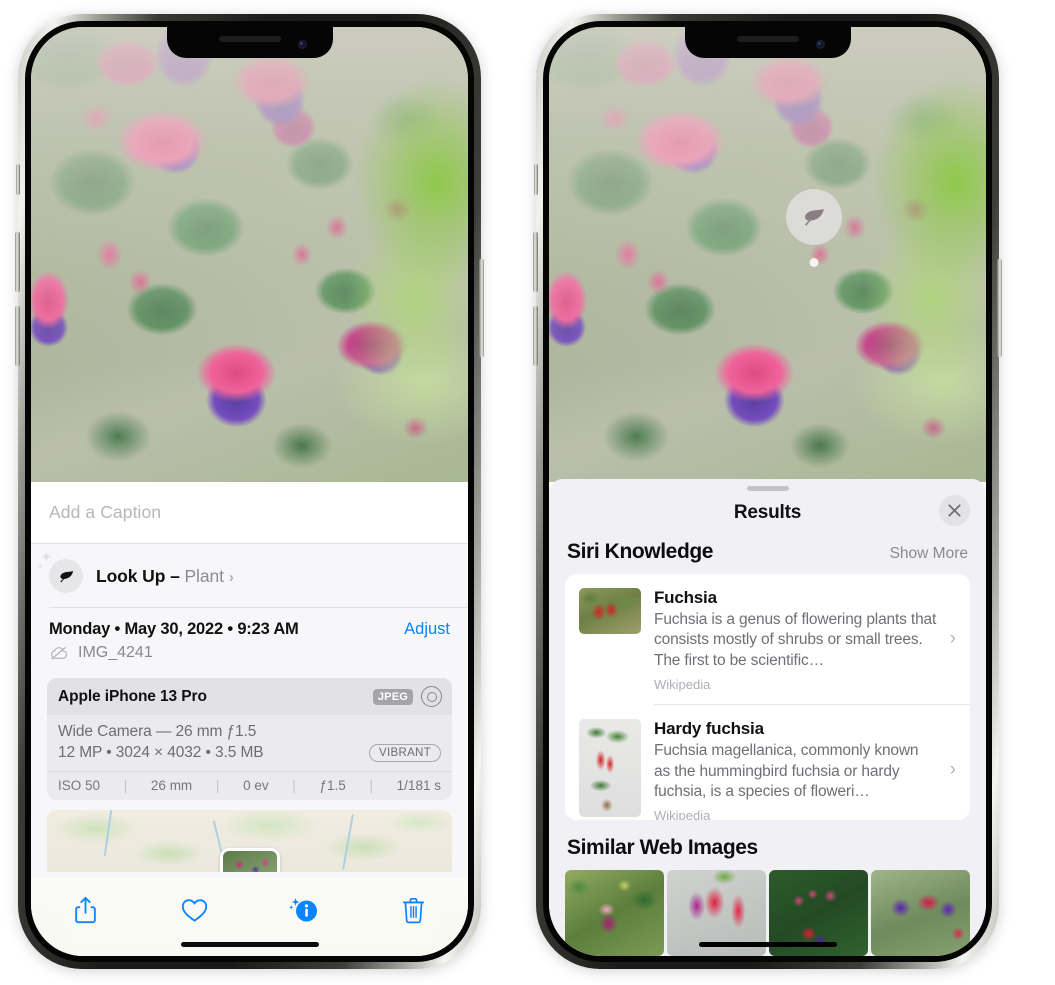  Describe the element at coordinates (40, 566) in the screenshot. I see `sparkle-small-icon: ✦` at that location.